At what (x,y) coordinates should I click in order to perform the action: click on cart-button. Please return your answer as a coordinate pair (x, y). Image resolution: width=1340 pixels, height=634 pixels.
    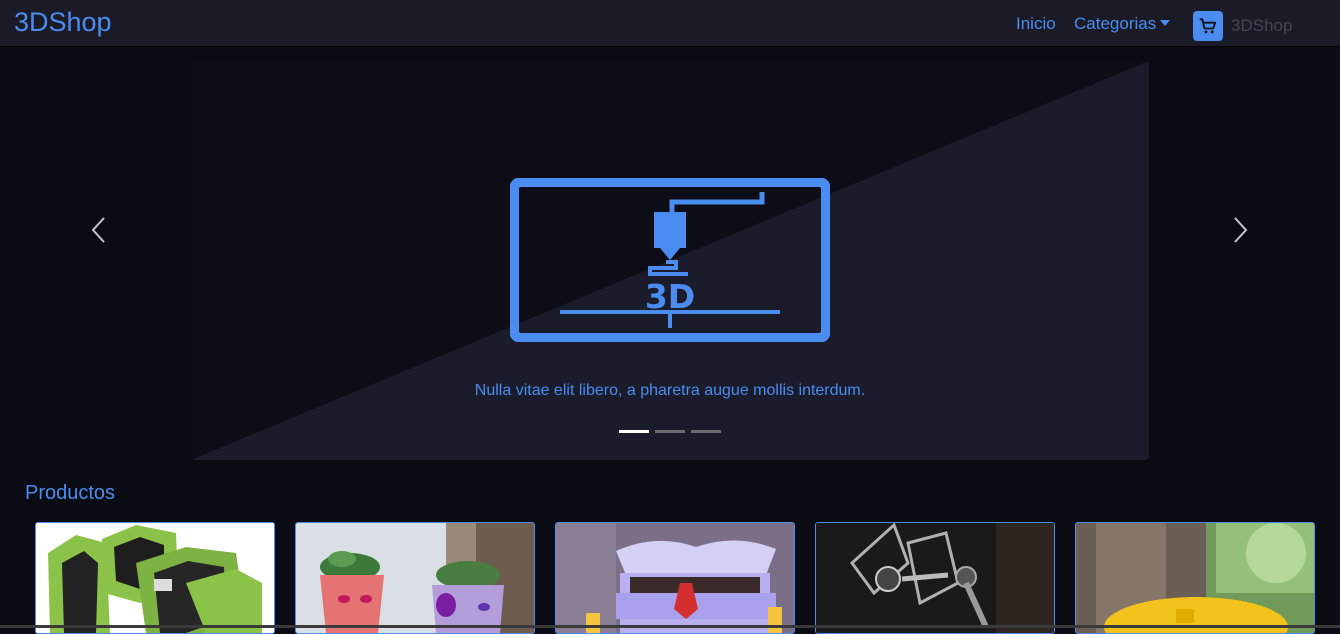
    Looking at the image, I should click on (1208, 26).